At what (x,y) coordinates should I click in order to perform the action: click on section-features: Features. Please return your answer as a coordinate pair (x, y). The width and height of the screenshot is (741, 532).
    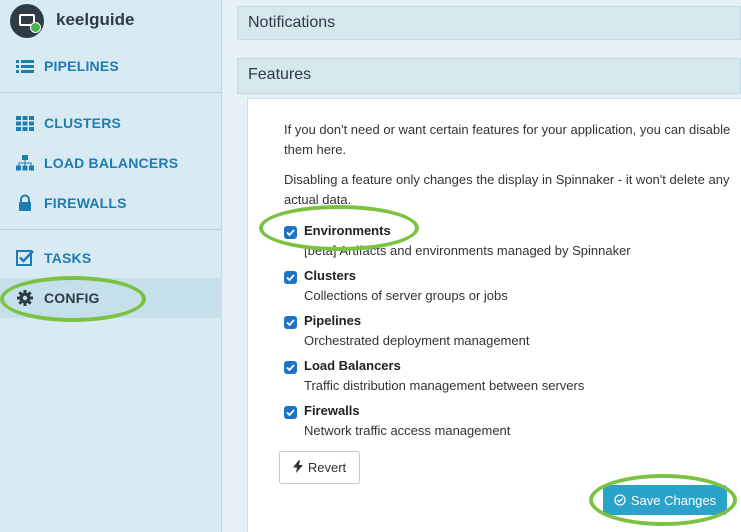
    Looking at the image, I should click on (489, 76).